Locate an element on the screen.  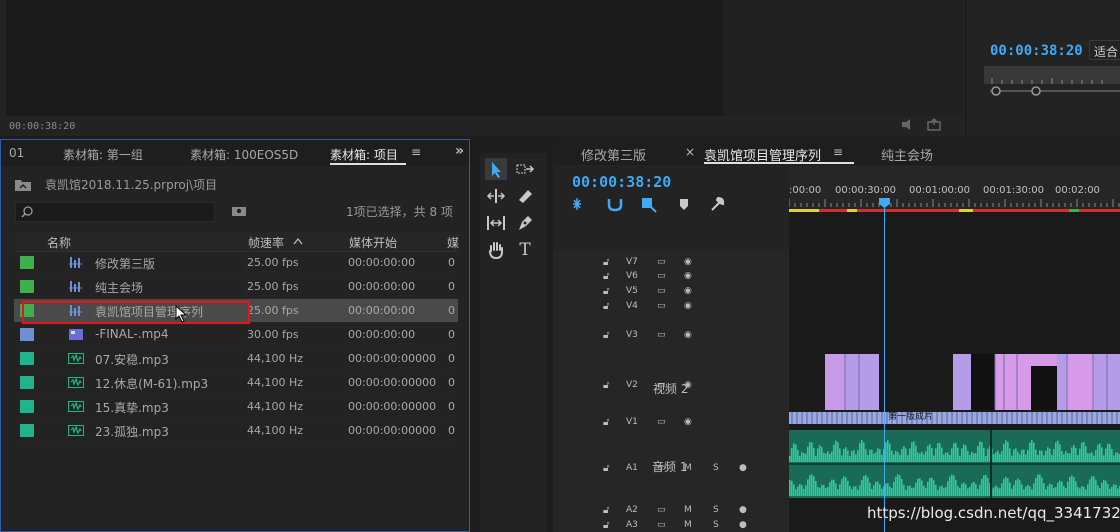
project-item-row: 纯主会场 25.00 fps 00:00:00:00 0 is located at coordinates (236, 287).